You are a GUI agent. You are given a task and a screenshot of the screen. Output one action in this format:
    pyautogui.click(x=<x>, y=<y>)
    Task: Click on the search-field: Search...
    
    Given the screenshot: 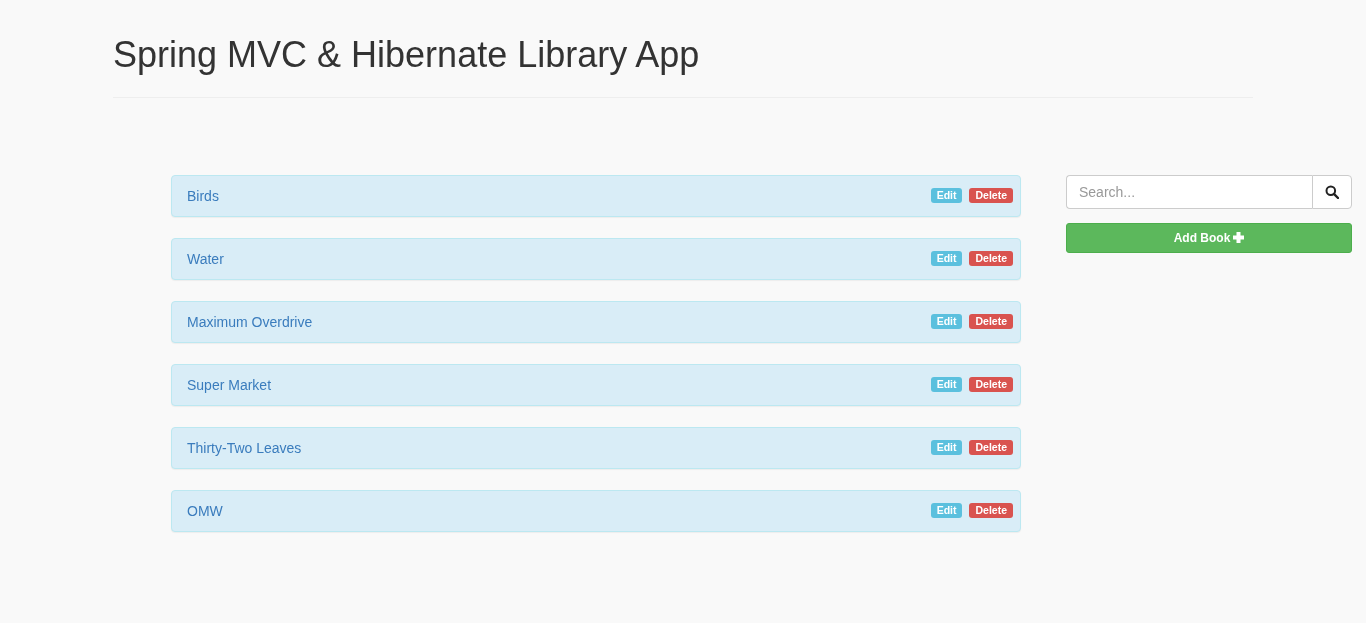 What is the action you would take?
    pyautogui.click(x=1189, y=191)
    